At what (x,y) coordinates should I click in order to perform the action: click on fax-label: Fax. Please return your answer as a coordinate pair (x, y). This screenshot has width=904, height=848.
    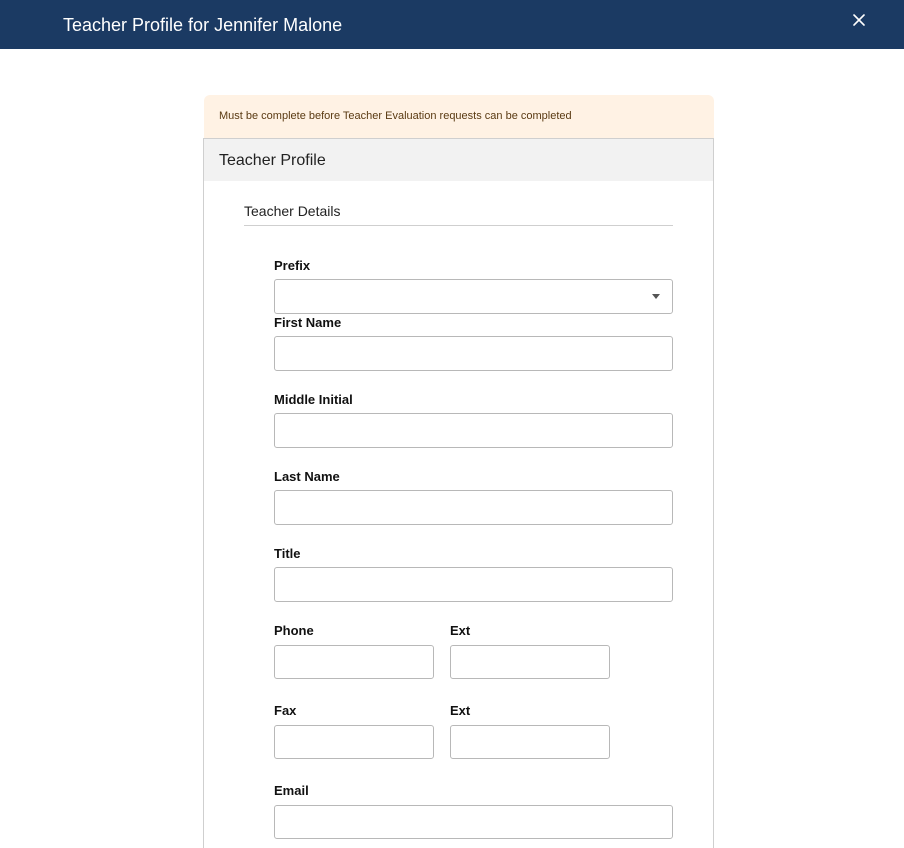
    Looking at the image, I should click on (285, 710).